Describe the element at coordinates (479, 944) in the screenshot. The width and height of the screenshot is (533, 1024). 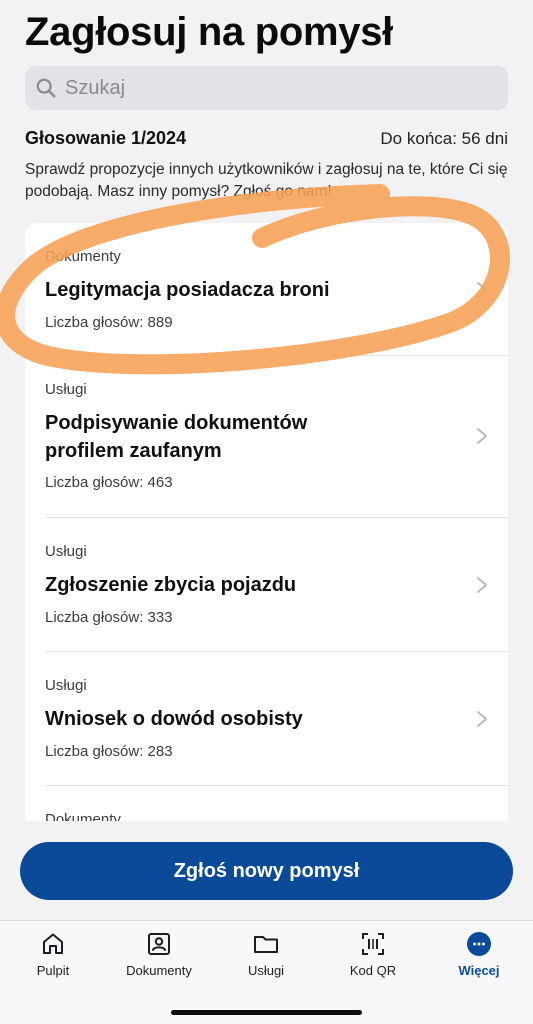
I see `more-icon` at that location.